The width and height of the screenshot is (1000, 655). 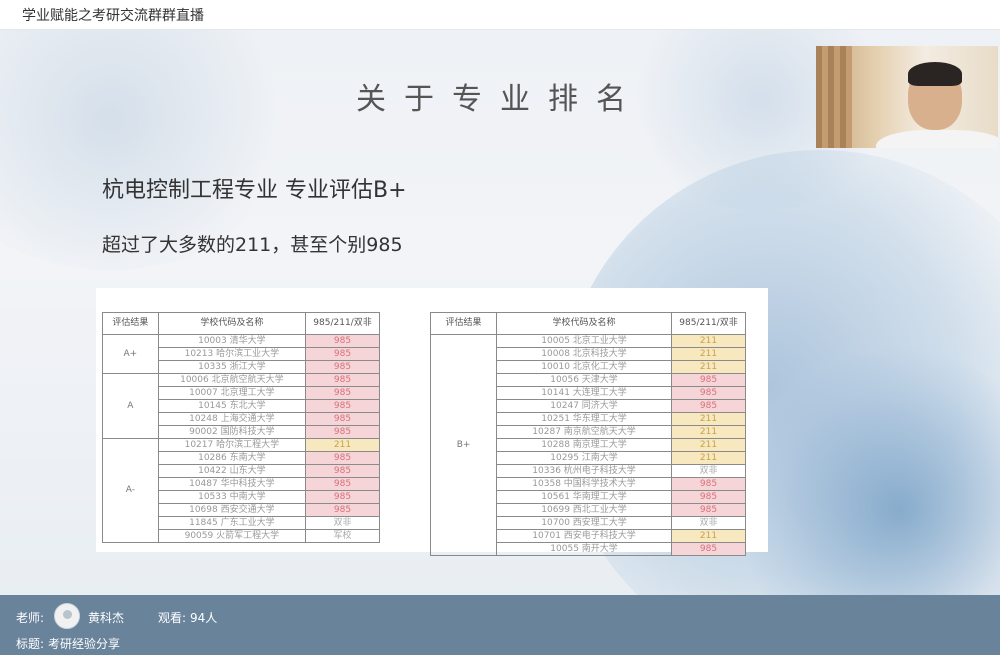 What do you see at coordinates (342, 536) in the screenshot?
I see `tag-cell: 军校` at bounding box center [342, 536].